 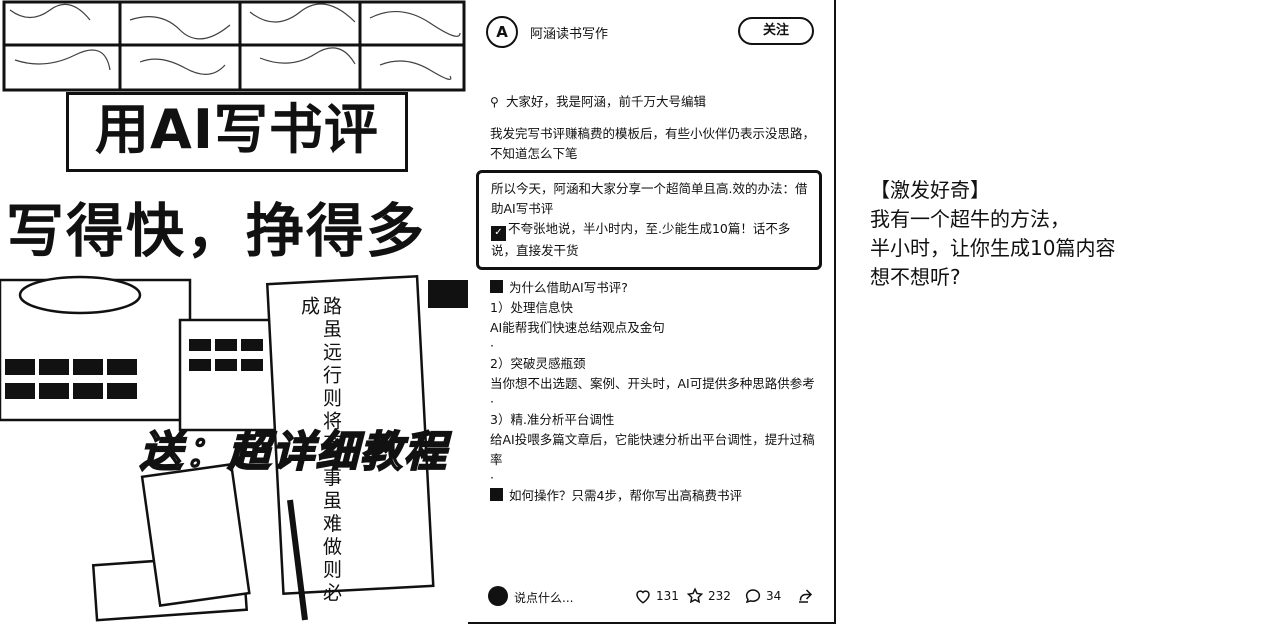 I want to click on like-count: 131, so click(x=667, y=596).